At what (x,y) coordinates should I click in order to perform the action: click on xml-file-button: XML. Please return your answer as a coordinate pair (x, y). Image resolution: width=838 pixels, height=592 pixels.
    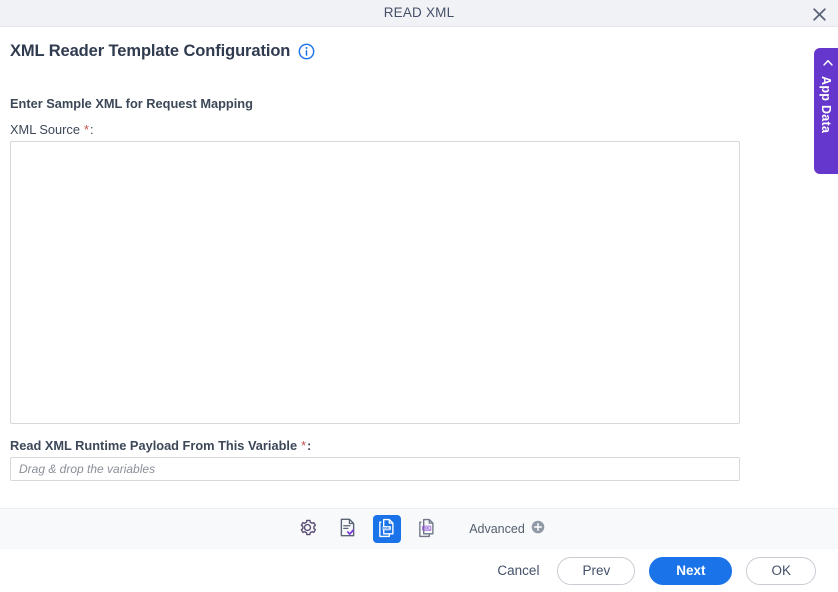
    Looking at the image, I should click on (427, 529).